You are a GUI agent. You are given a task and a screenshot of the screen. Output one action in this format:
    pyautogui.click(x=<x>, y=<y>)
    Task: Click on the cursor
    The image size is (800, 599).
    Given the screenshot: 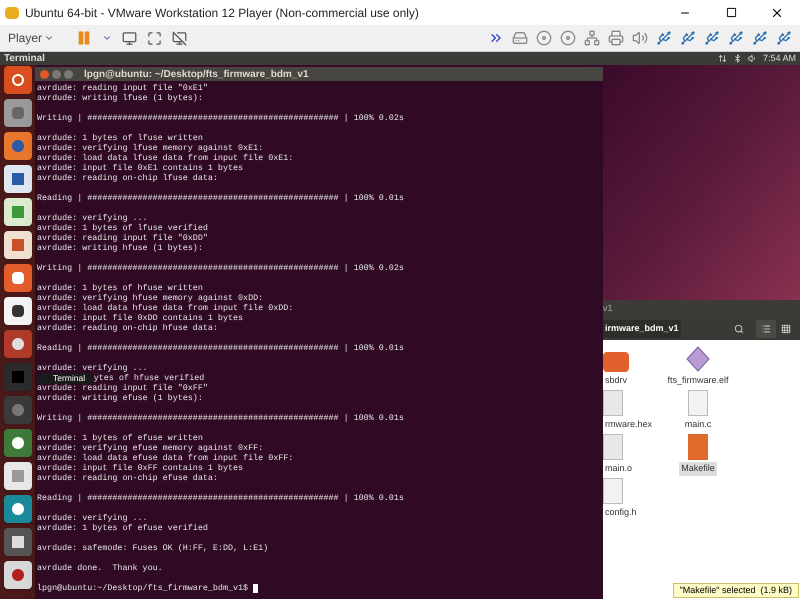 What is the action you would take?
    pyautogui.click(x=255, y=588)
    